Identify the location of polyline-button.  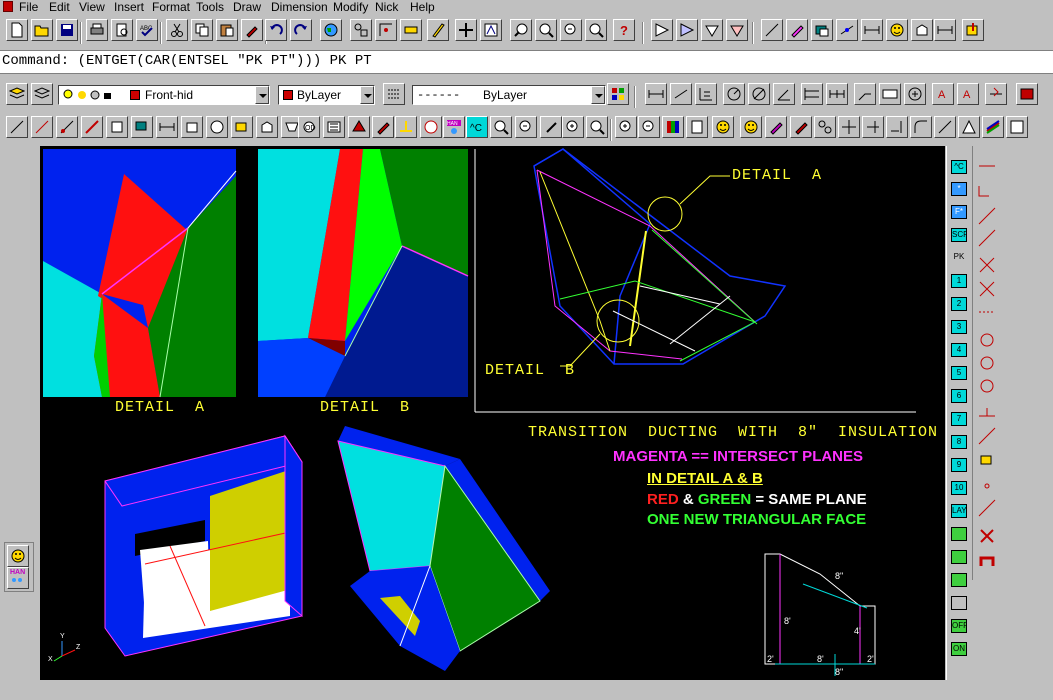
(92, 127).